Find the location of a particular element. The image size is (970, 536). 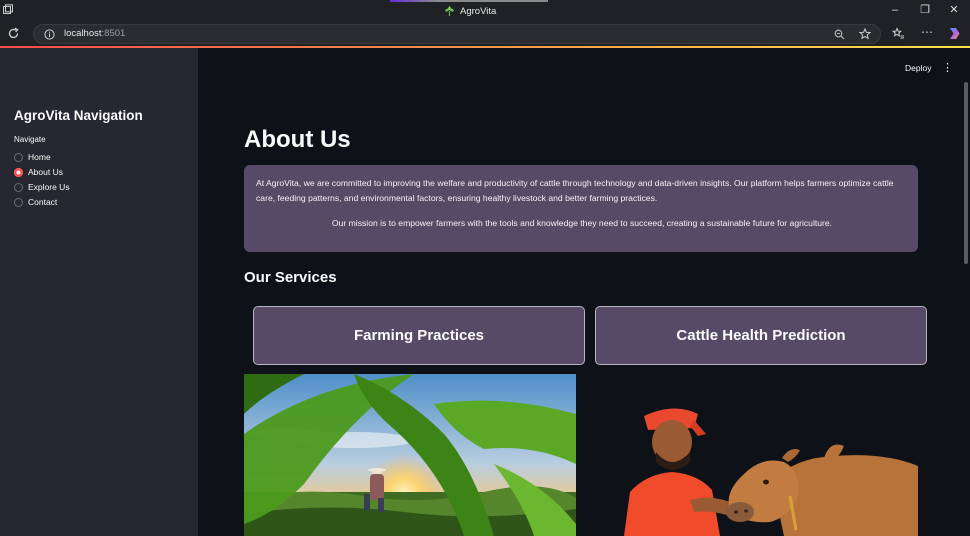

services-heading: Our Services is located at coordinates (290, 277).